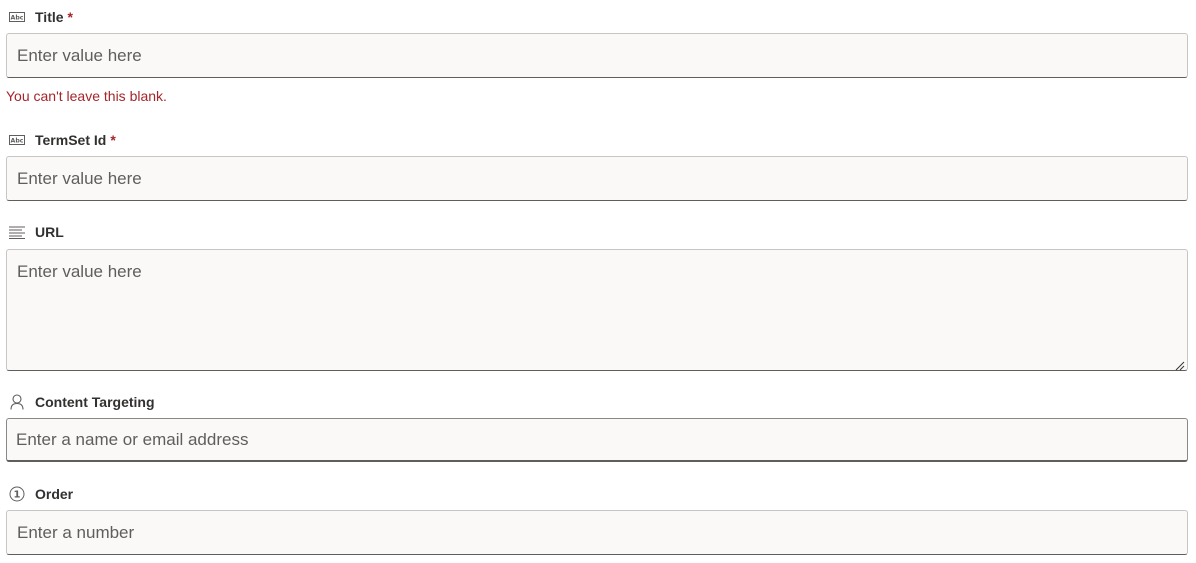 Image resolution: width=1196 pixels, height=563 pixels. I want to click on termset-id-input, so click(597, 178).